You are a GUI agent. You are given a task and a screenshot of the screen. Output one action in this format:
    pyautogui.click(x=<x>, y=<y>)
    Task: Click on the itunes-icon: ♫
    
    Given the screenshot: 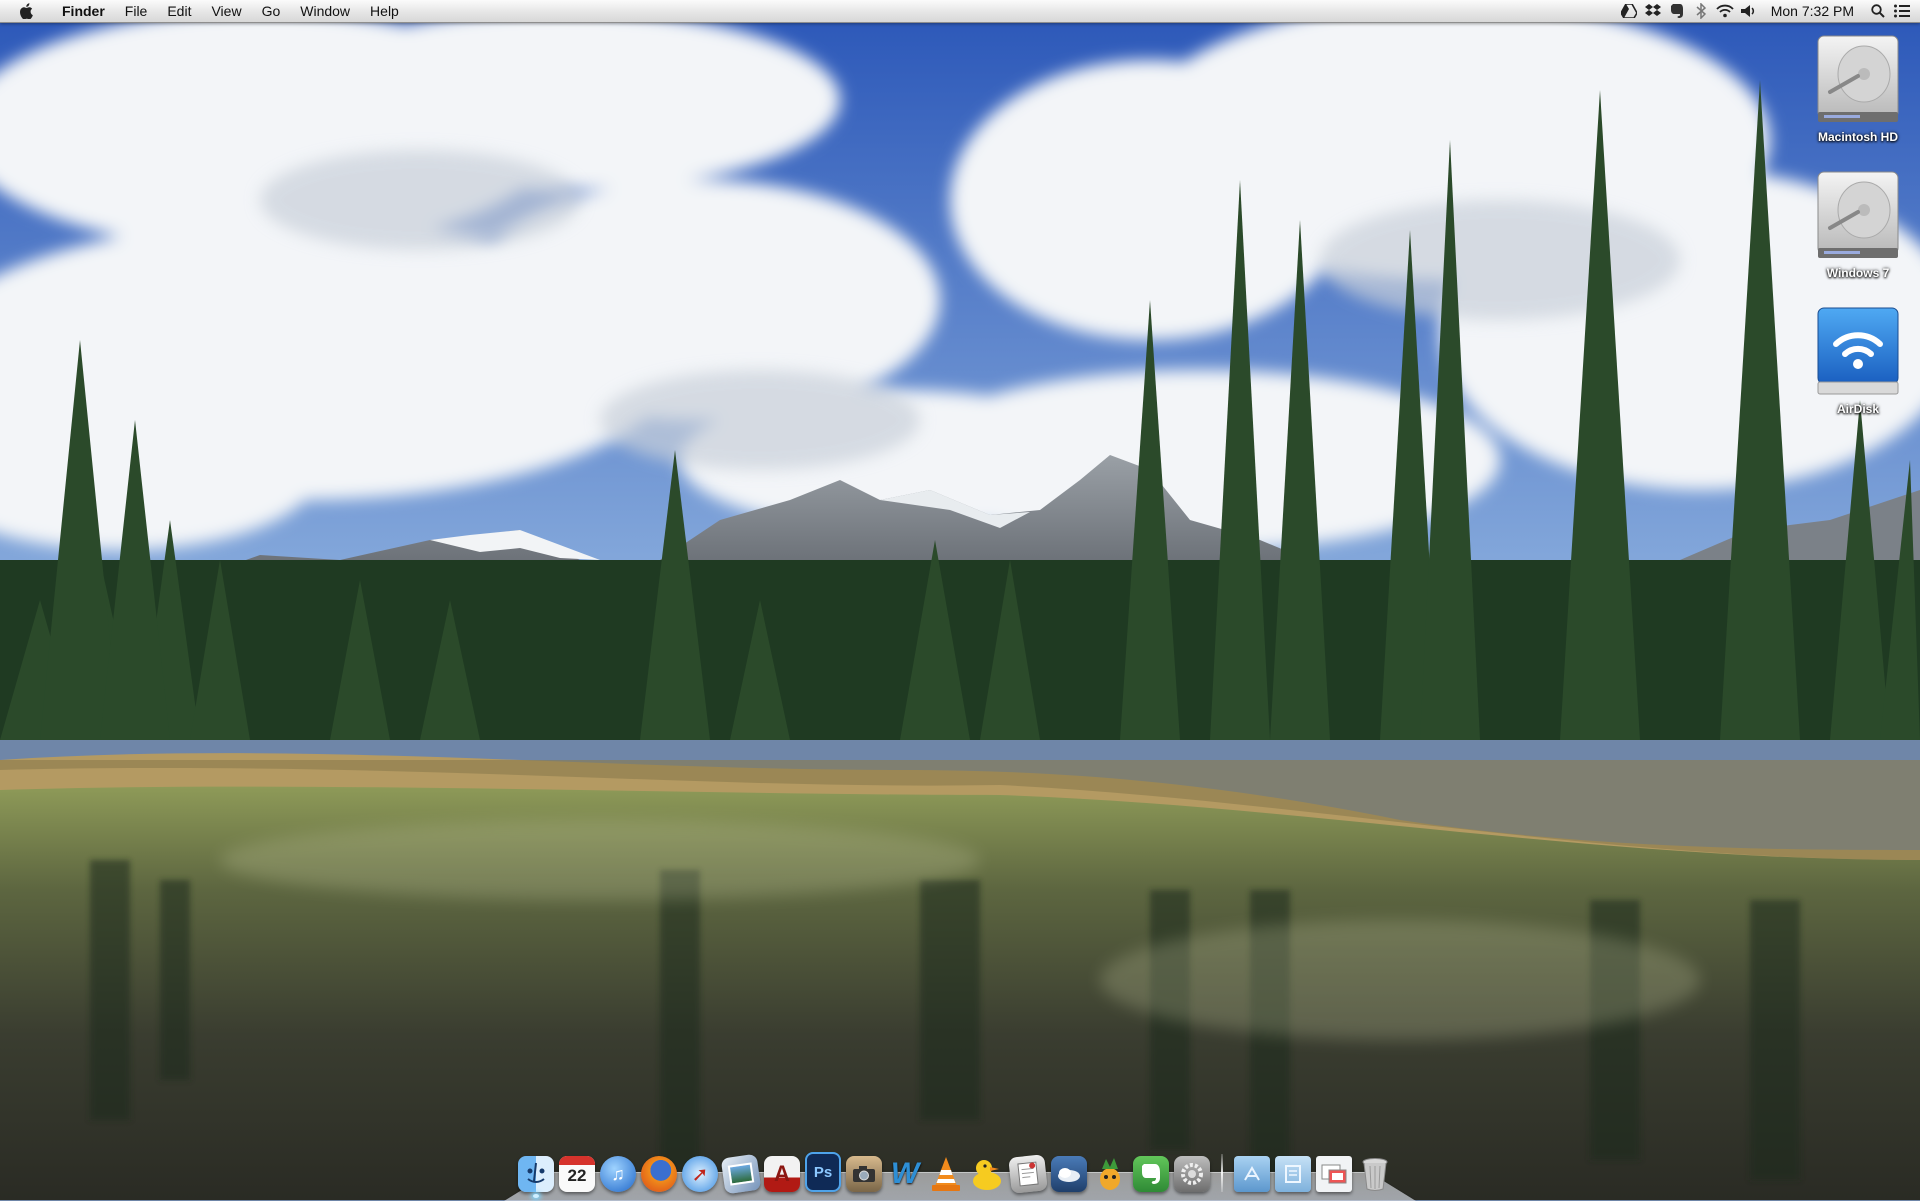 What is the action you would take?
    pyautogui.click(x=618, y=1174)
    